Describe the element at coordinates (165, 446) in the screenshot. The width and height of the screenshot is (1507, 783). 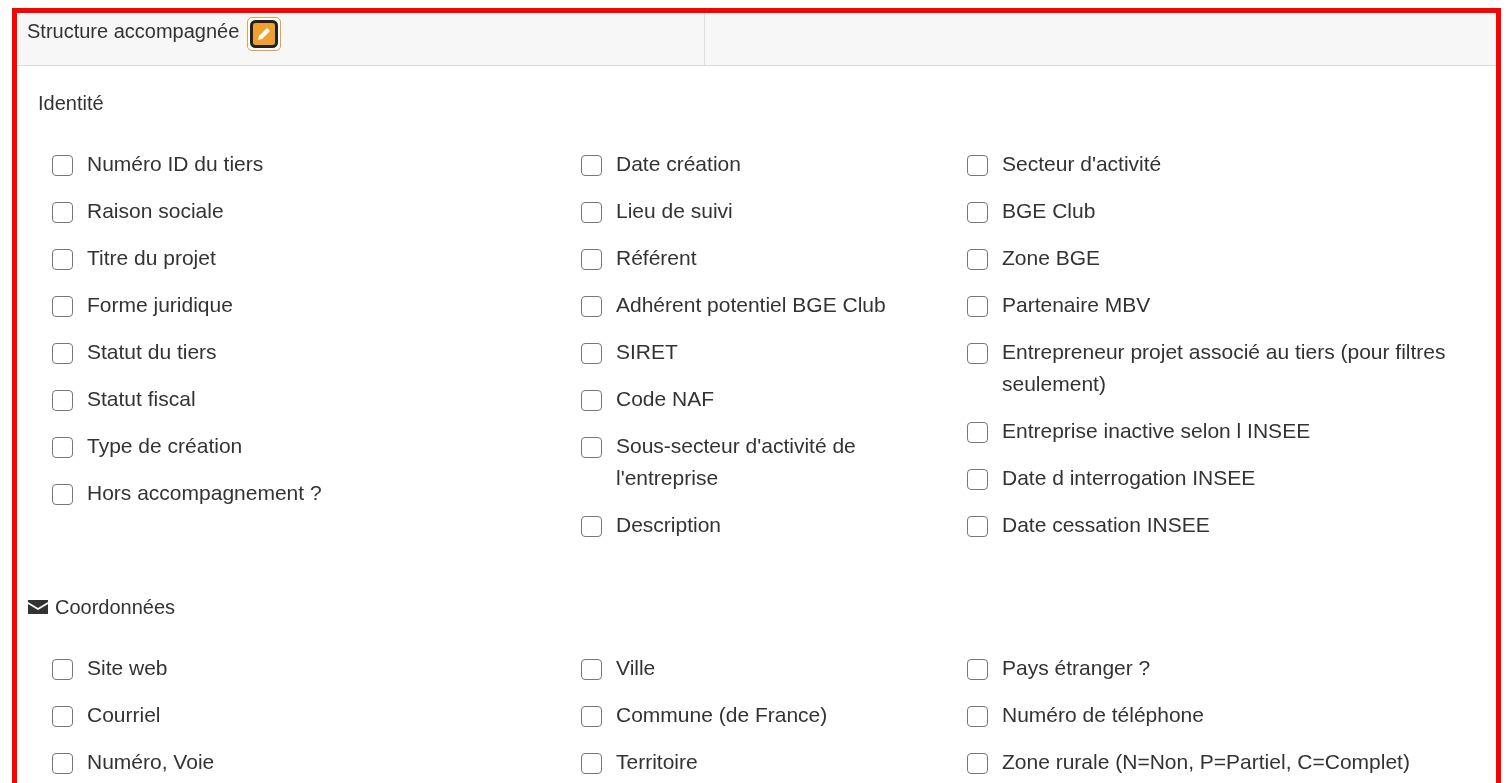
I see `checkbox-label: Type de création` at that location.